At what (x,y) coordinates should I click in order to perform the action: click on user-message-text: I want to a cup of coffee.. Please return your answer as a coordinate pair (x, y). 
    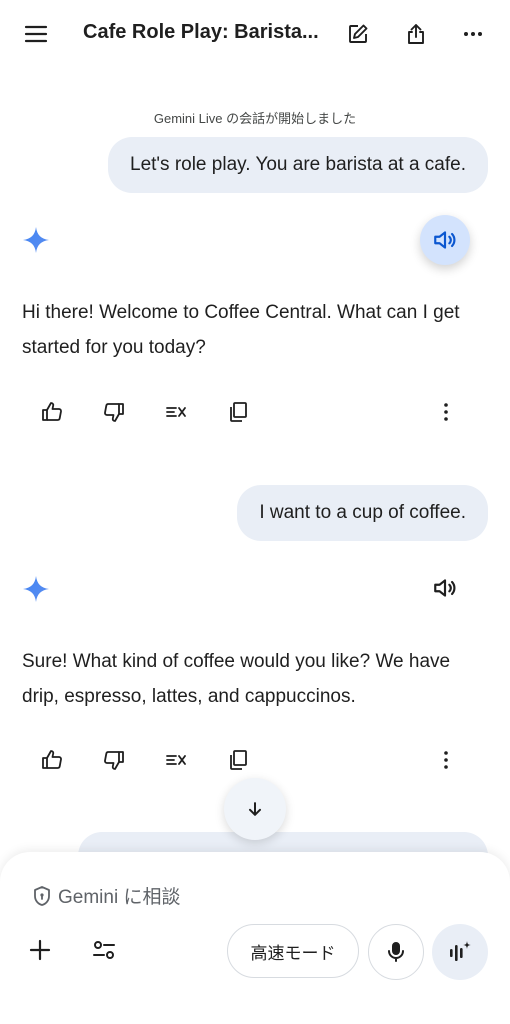
    Looking at the image, I should click on (362, 512).